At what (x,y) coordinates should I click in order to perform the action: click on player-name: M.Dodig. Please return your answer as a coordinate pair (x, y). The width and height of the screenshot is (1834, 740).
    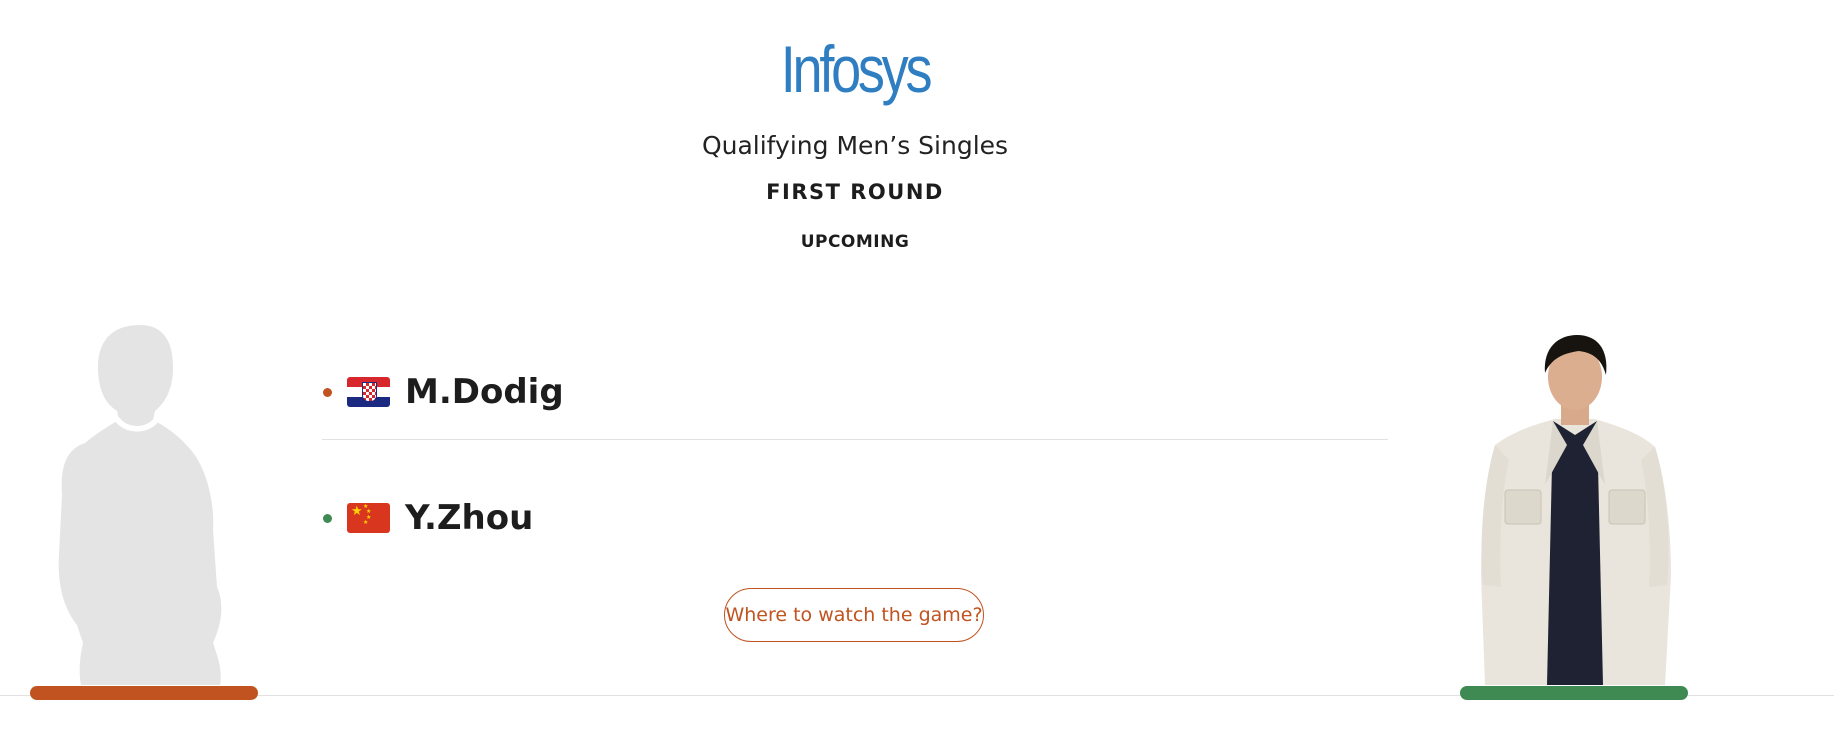
    Looking at the image, I should click on (484, 392).